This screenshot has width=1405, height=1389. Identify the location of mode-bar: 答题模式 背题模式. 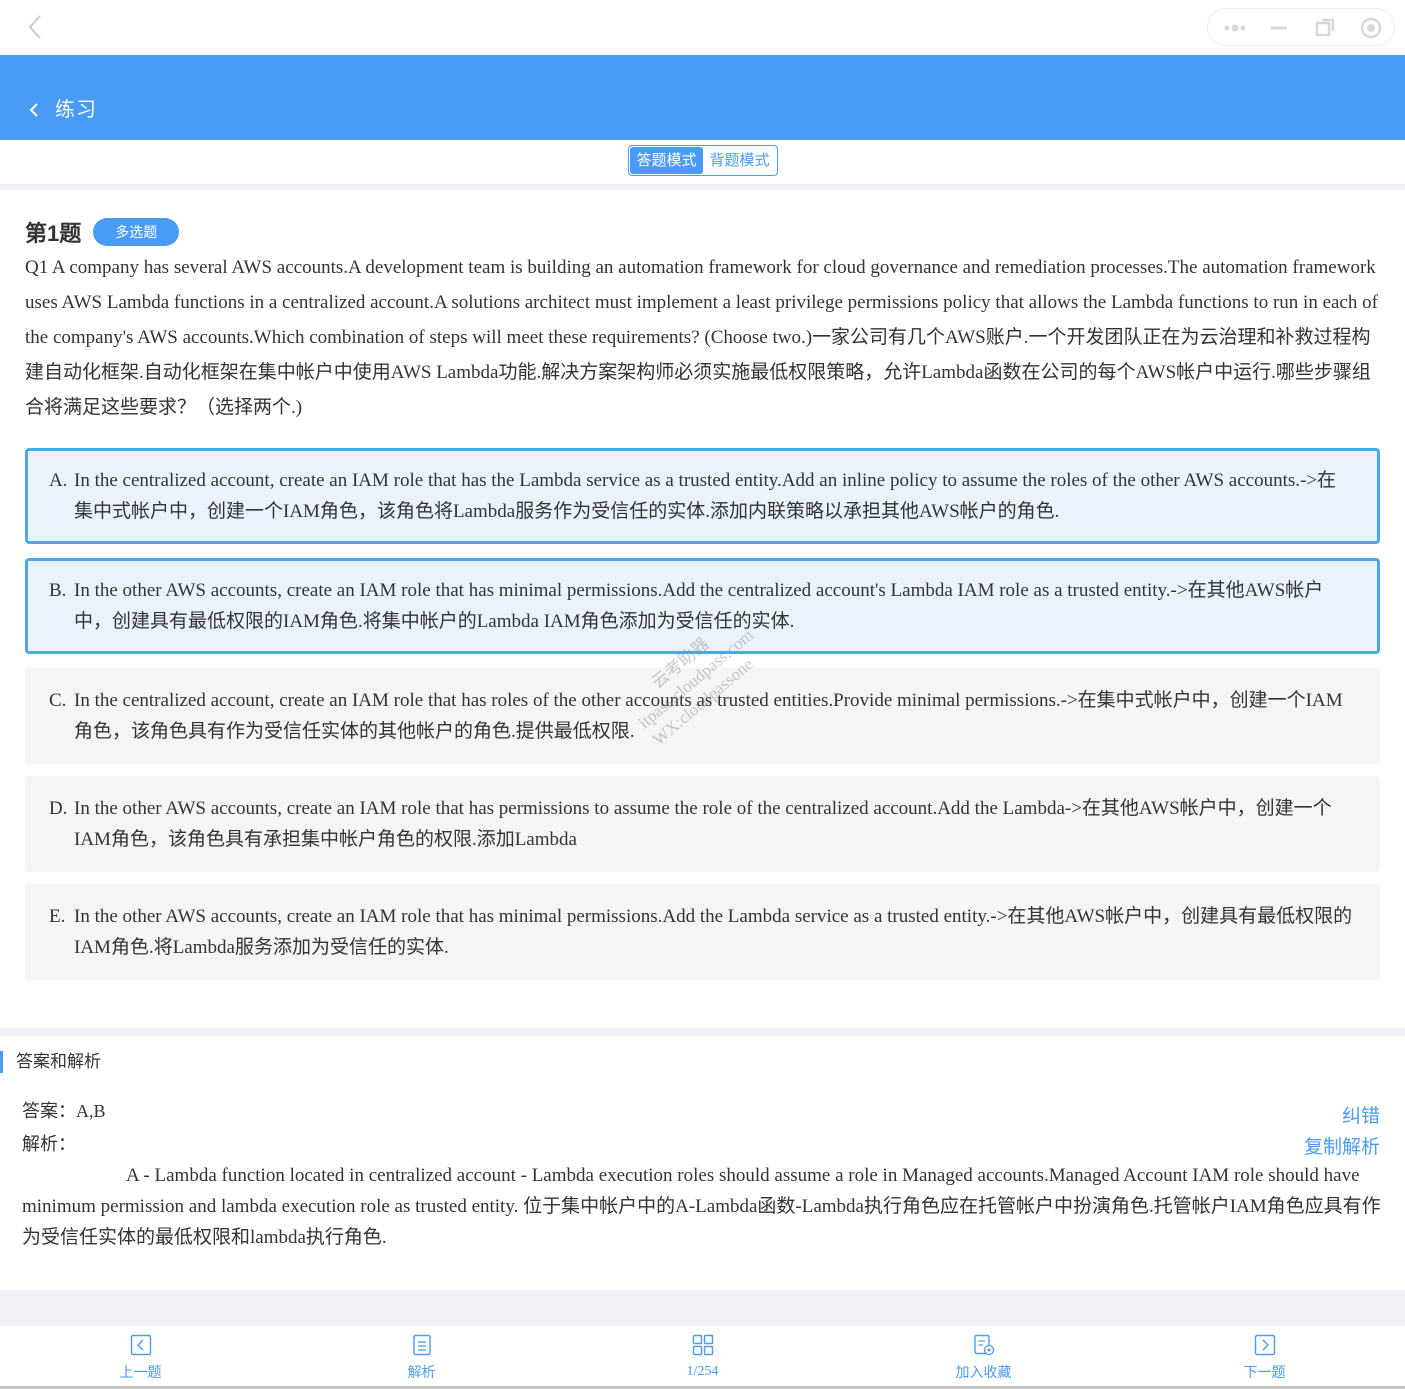
(702, 162).